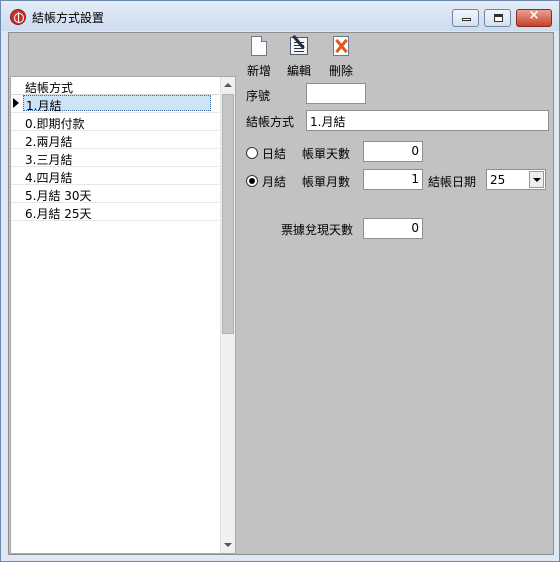 This screenshot has height=562, width=560. I want to click on list-row-label: 2.兩月結, so click(49, 142).